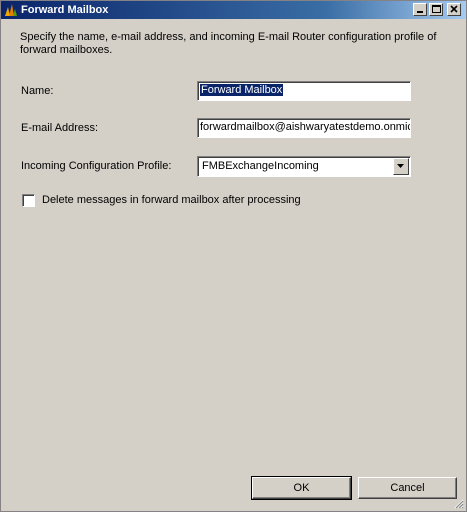 This screenshot has width=467, height=512. I want to click on incoming-profile-value: FMBExchangeIncoming, so click(260, 166).